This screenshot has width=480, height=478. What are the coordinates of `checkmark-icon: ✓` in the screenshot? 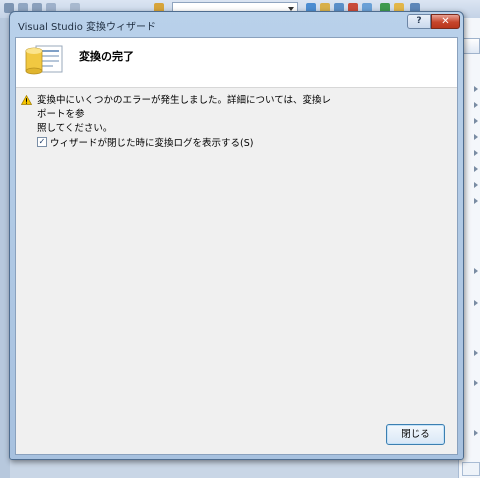 It's located at (42, 141).